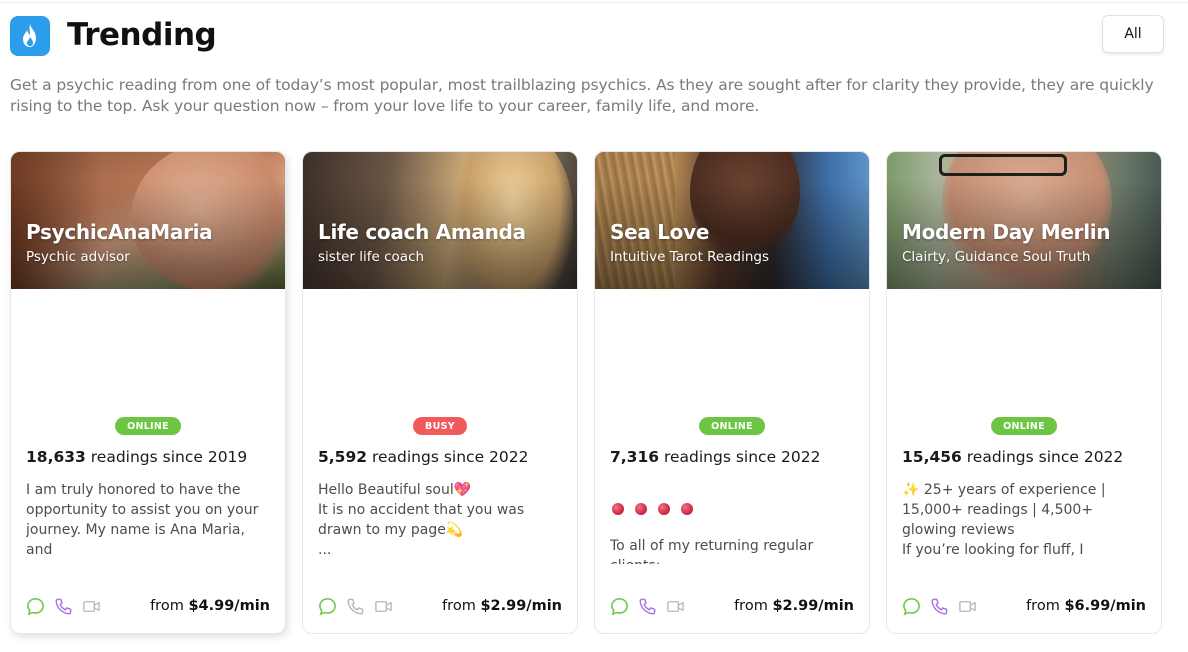 Image resolution: width=1188 pixels, height=652 pixels. I want to click on readings-count: 15,456 readings since 2022, so click(1013, 457).